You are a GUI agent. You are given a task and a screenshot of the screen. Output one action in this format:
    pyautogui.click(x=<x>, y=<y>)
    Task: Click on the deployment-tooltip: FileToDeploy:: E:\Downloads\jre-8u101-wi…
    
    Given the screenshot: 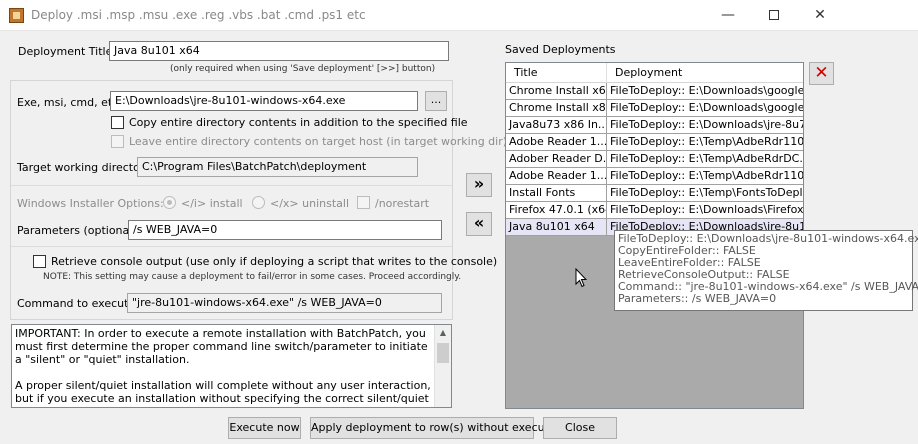 What is the action you would take?
    pyautogui.click(x=766, y=270)
    